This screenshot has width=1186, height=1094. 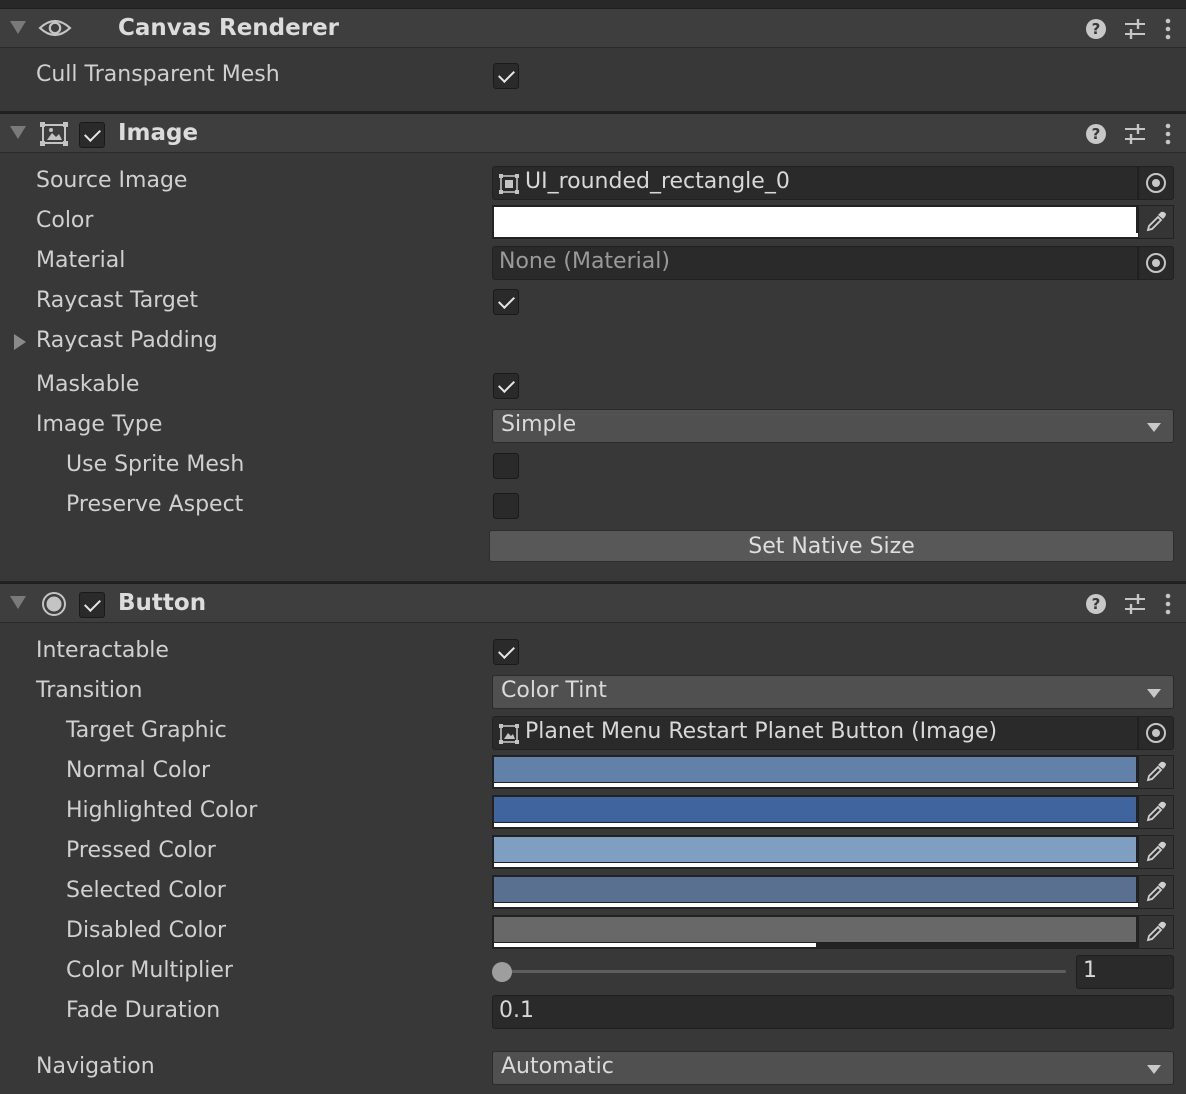 I want to click on selected-color-field, so click(x=815, y=892).